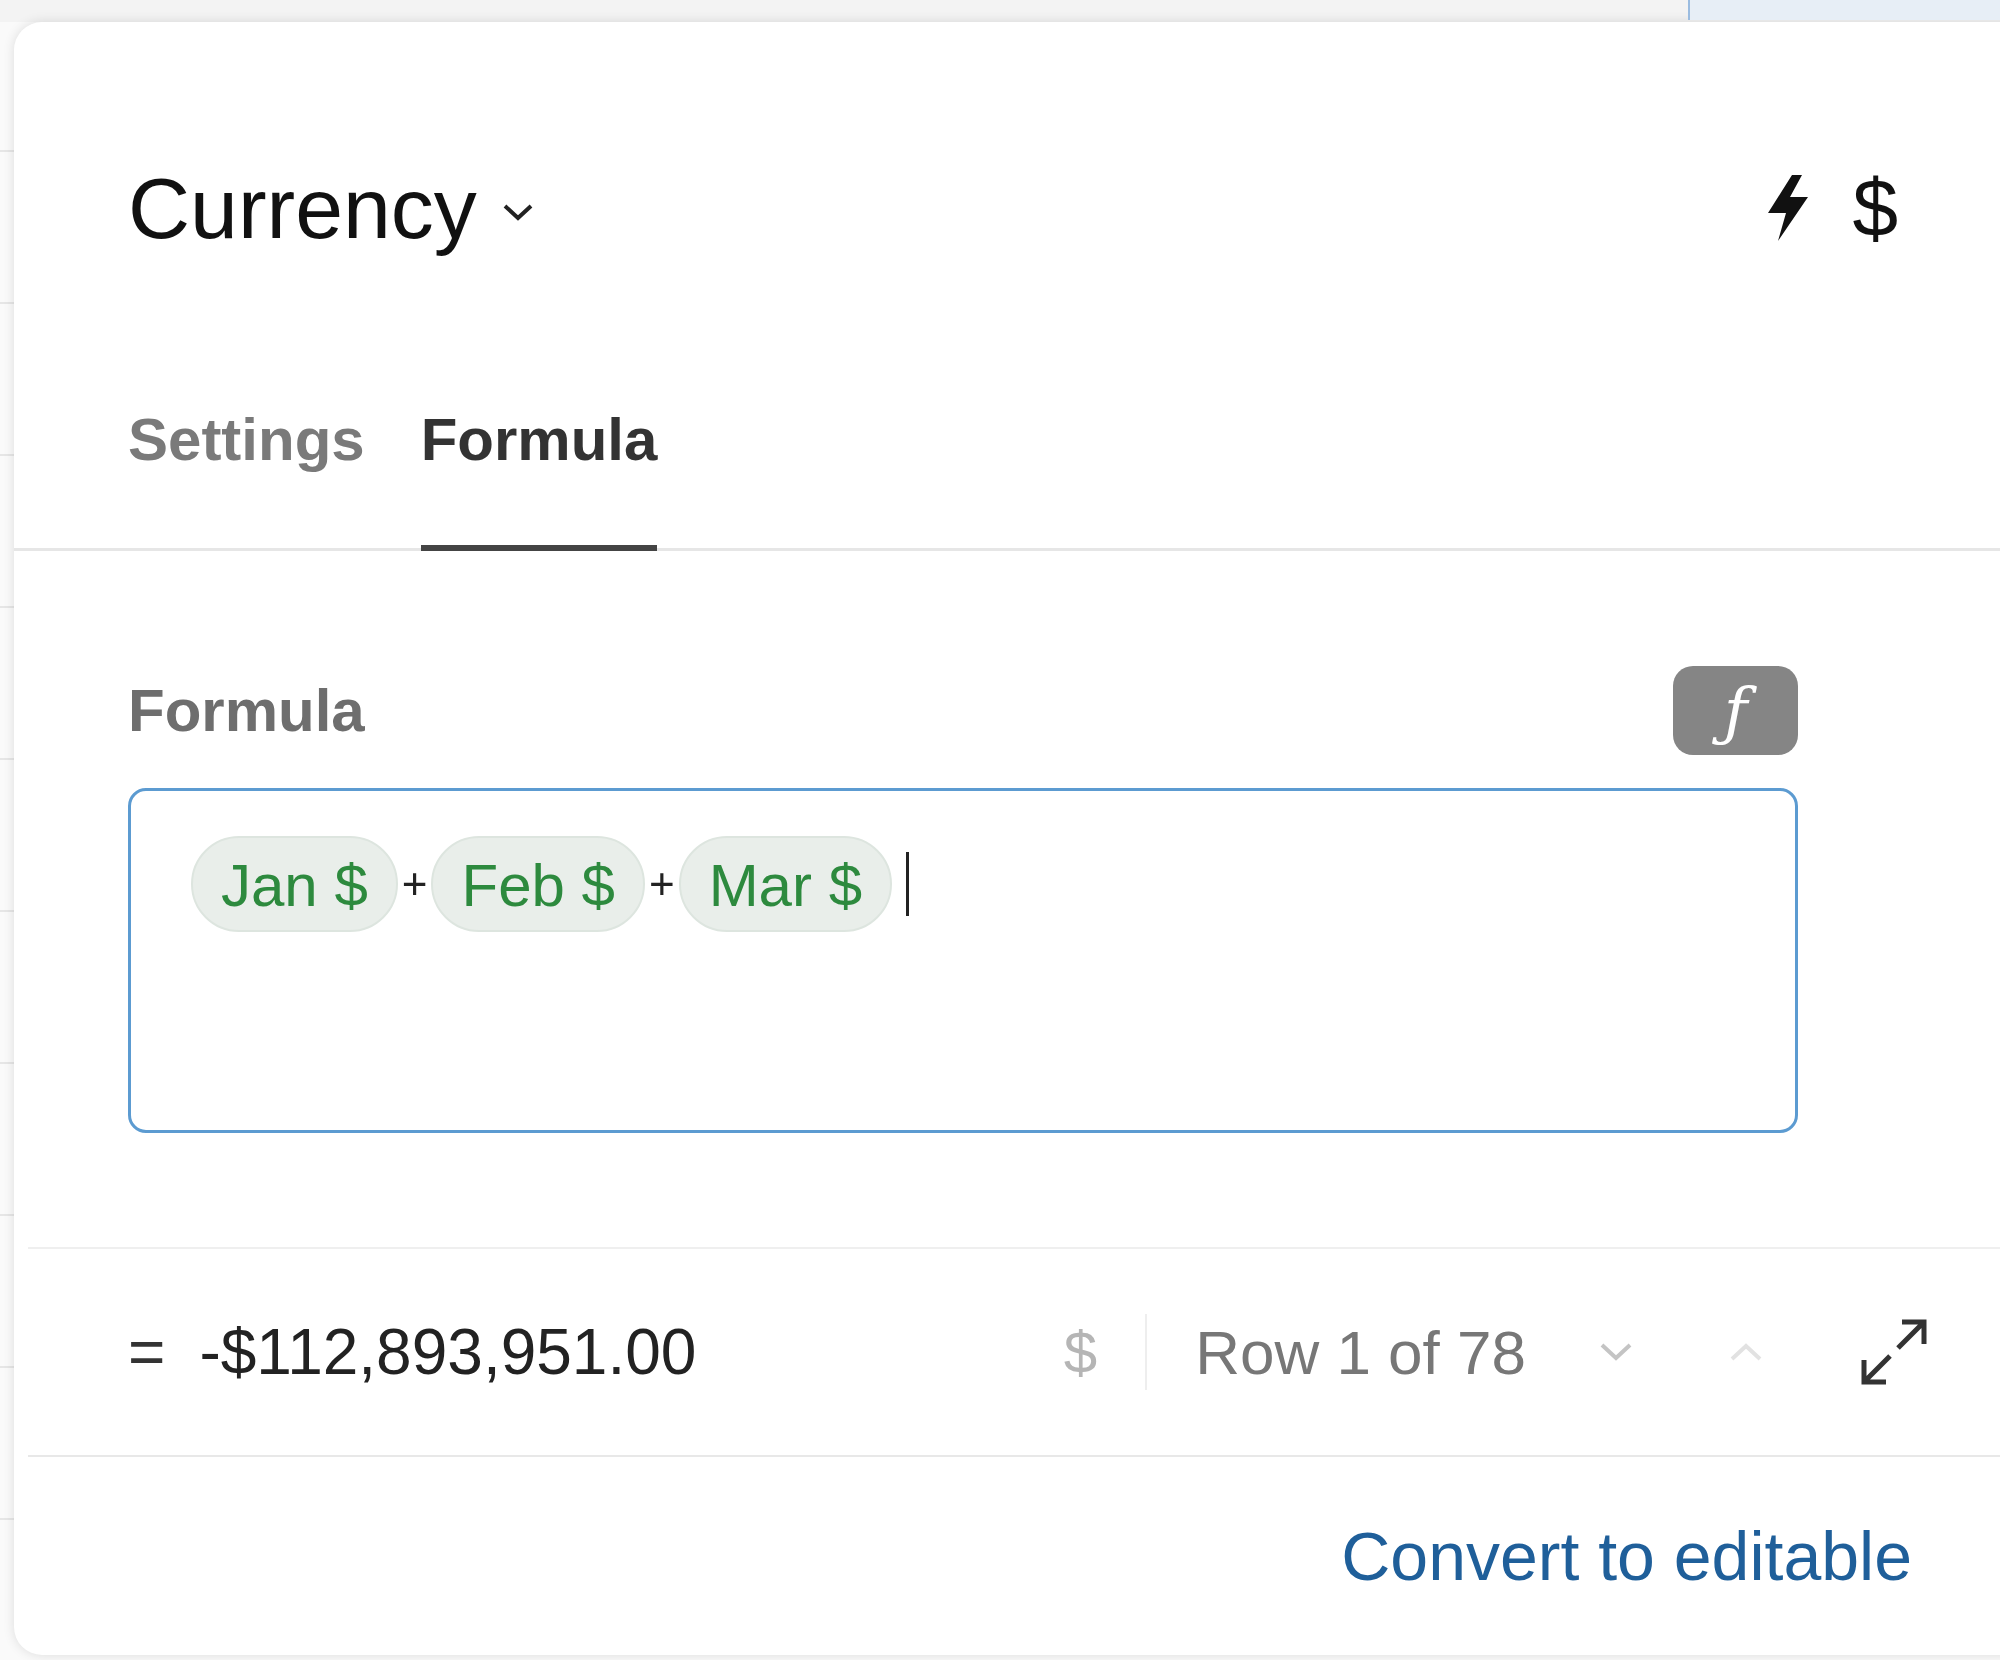 This screenshot has width=2000, height=1660. What do you see at coordinates (907, 884) in the screenshot?
I see `text-caret` at bounding box center [907, 884].